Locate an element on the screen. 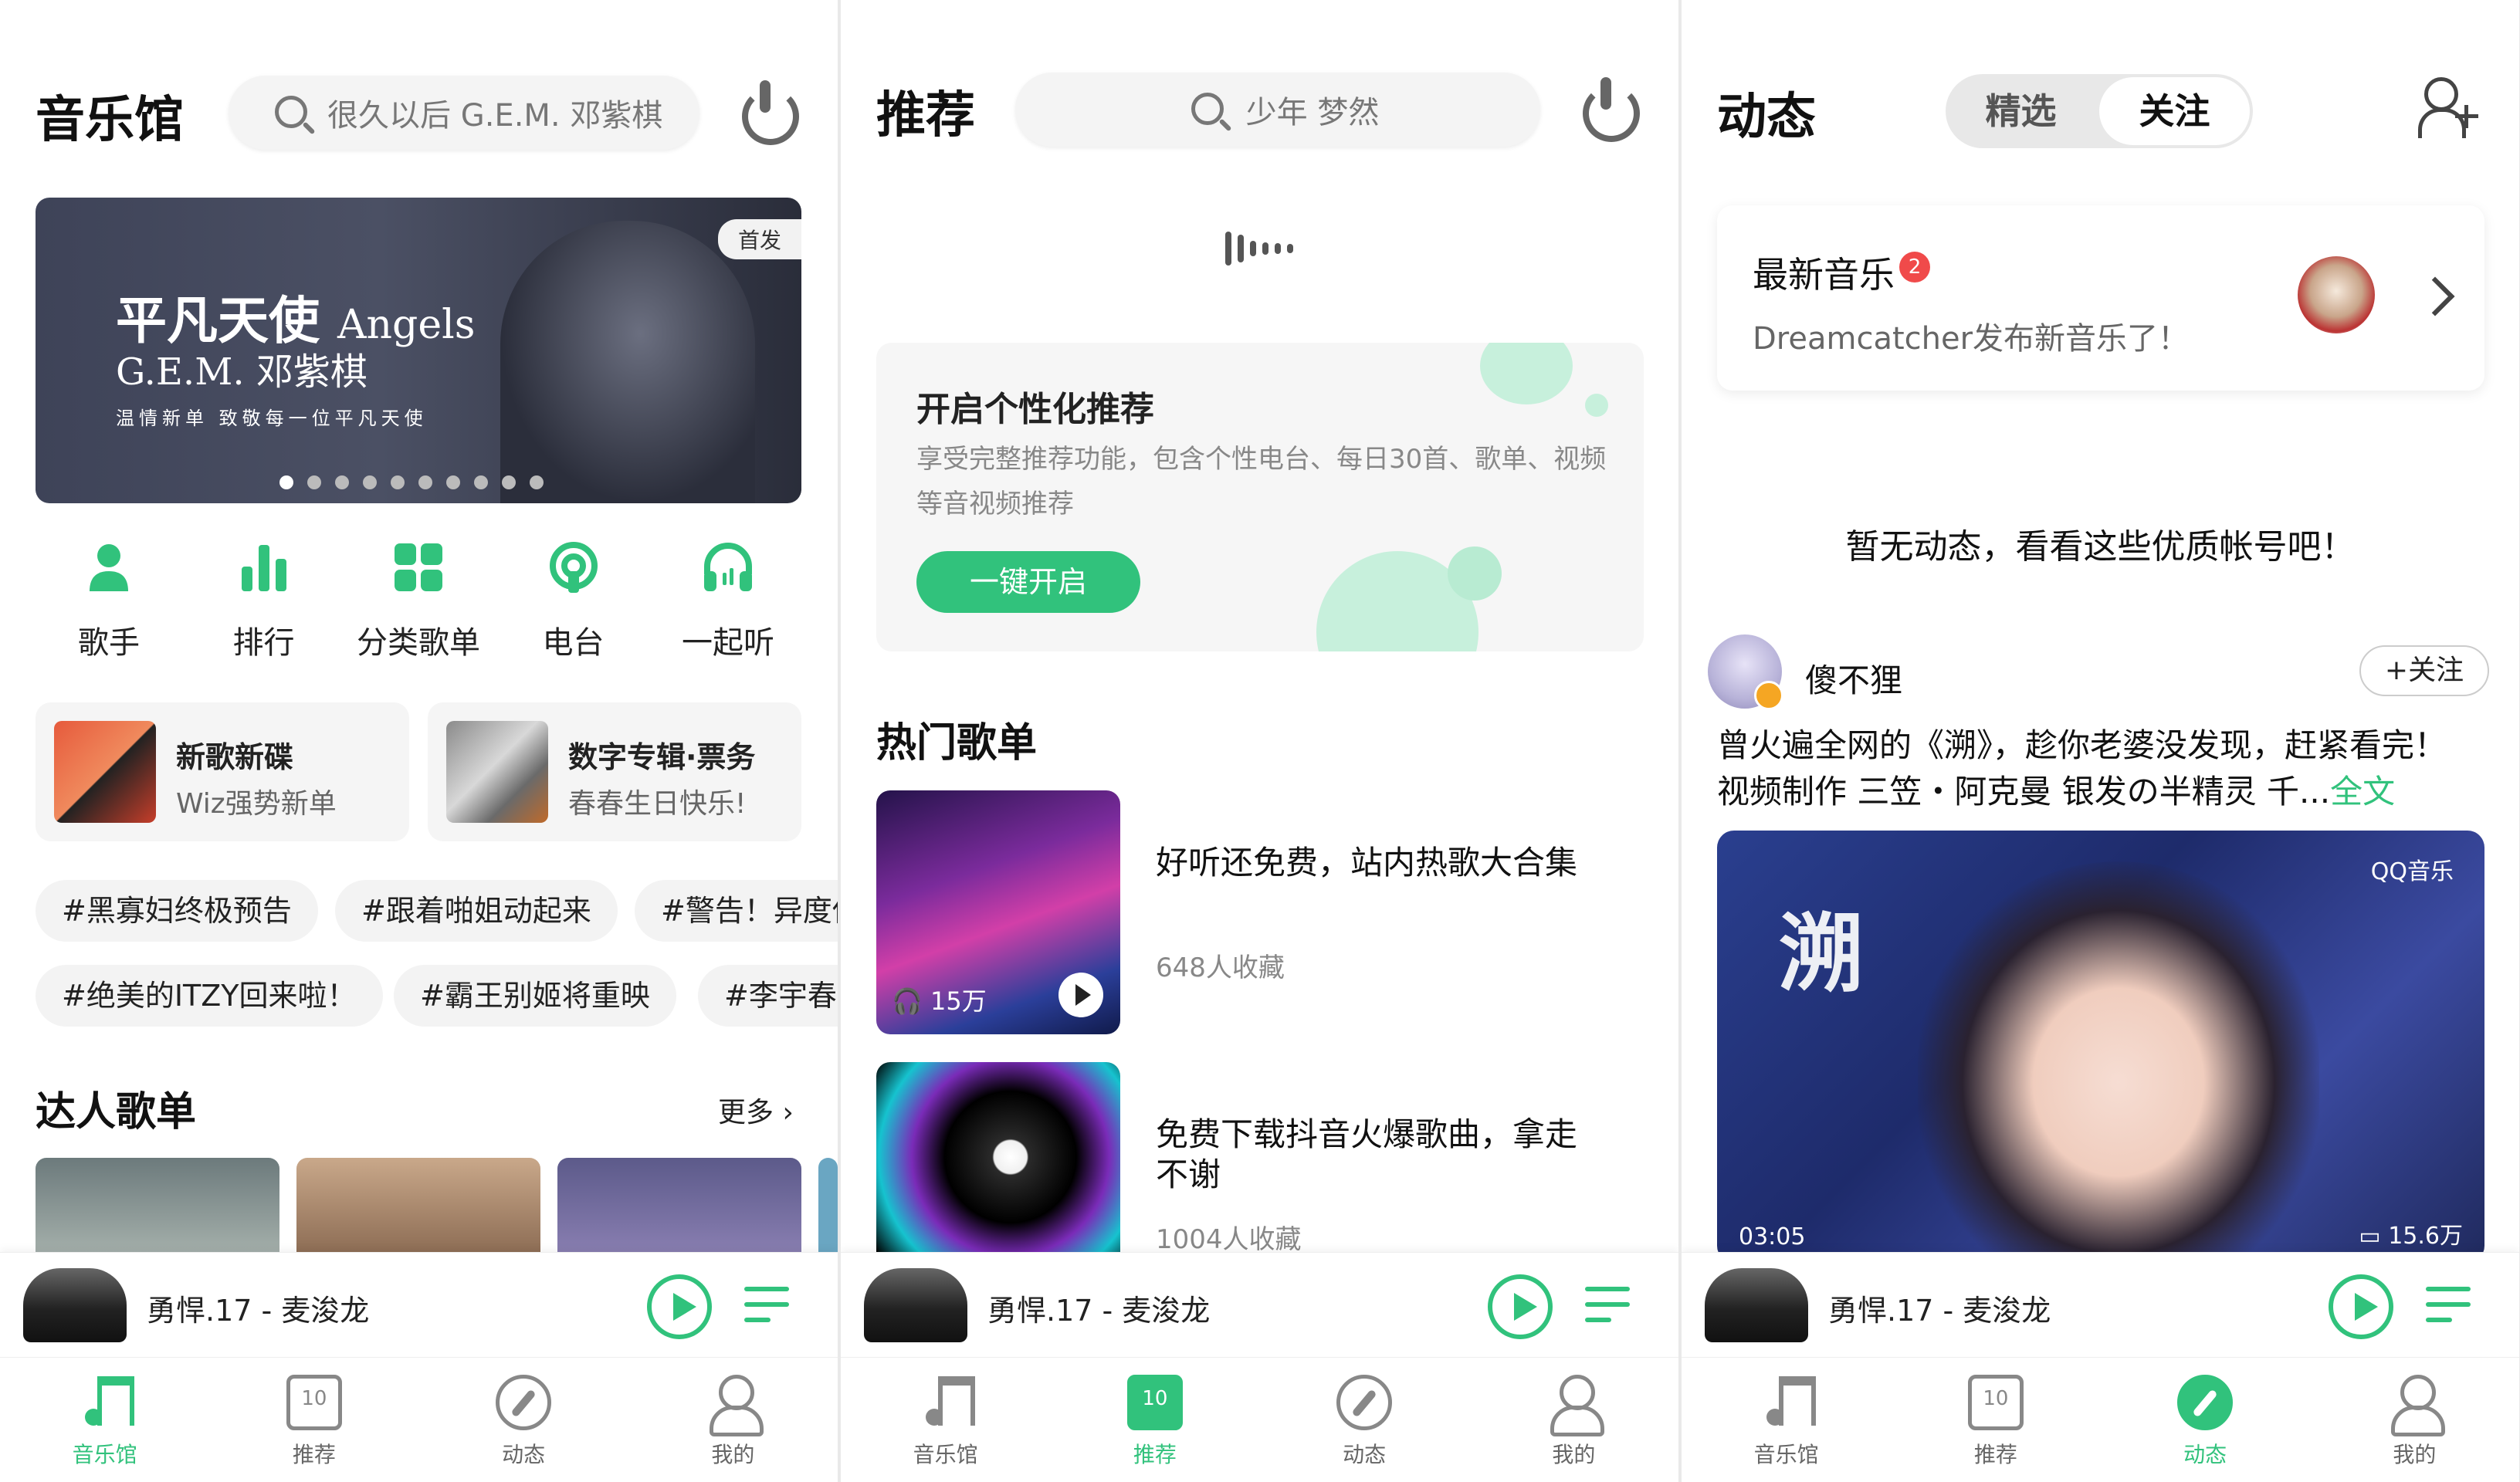 The width and height of the screenshot is (2520, 1482). page-title: 音乐馆 is located at coordinates (110, 120).